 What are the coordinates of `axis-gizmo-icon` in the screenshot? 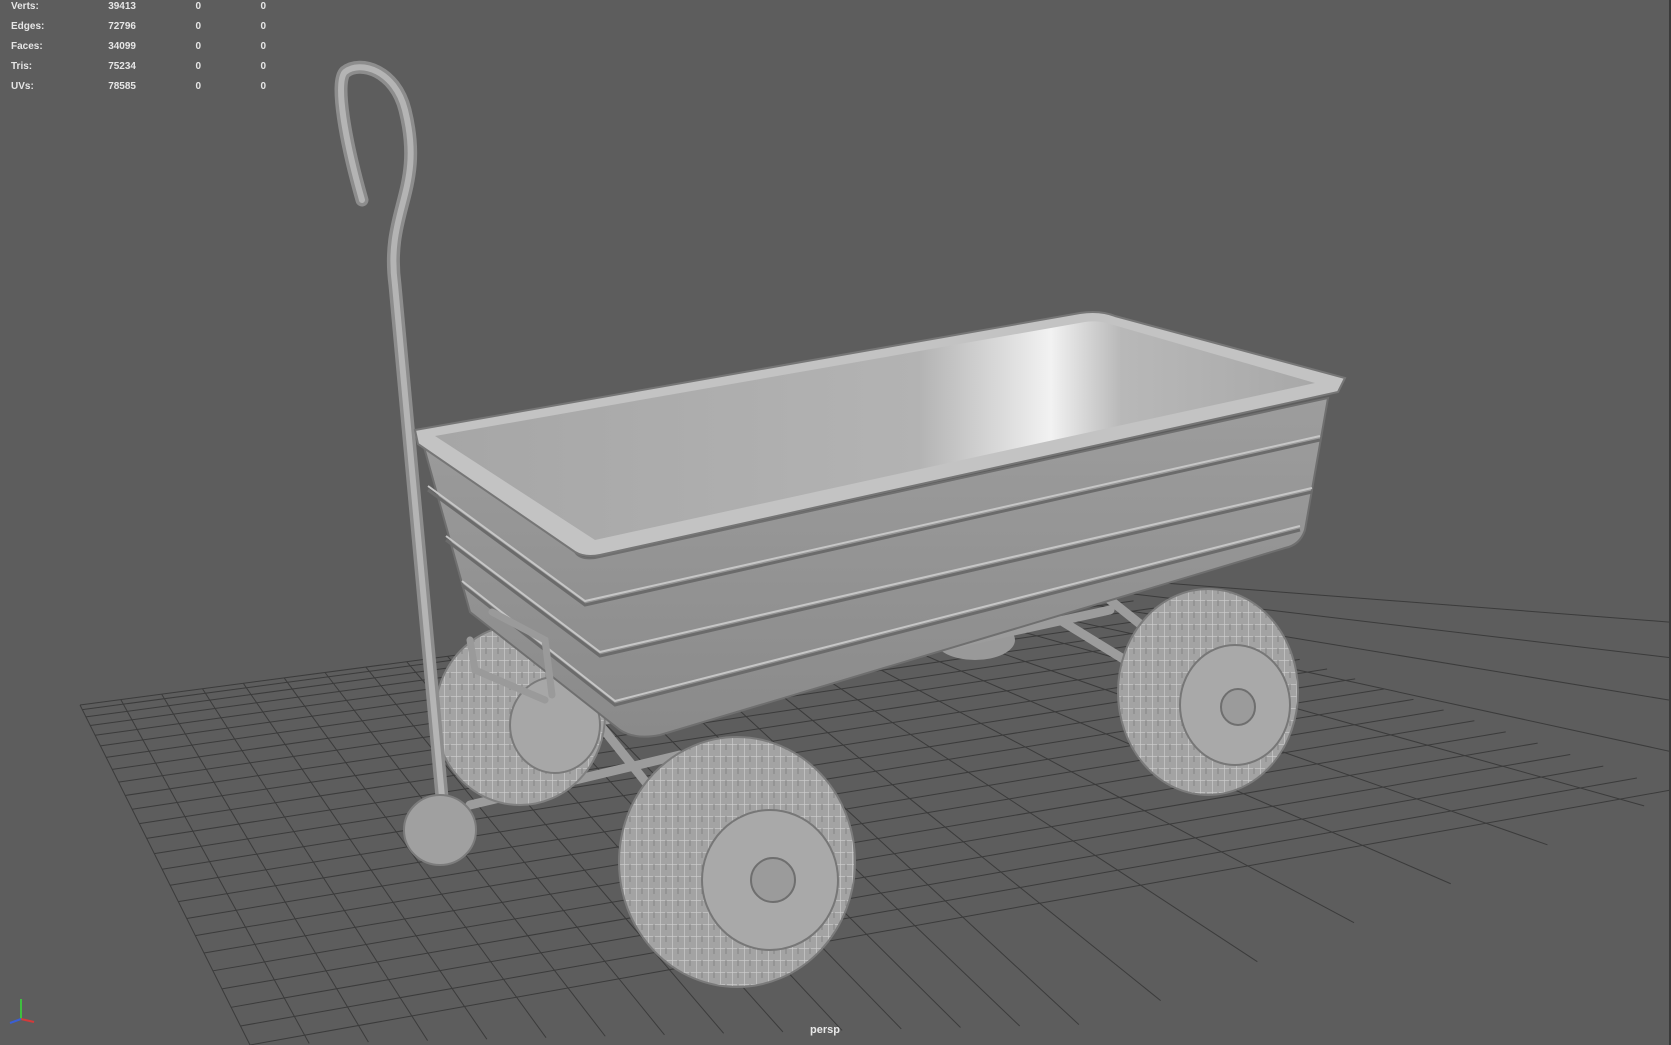 It's located at (22, 1011).